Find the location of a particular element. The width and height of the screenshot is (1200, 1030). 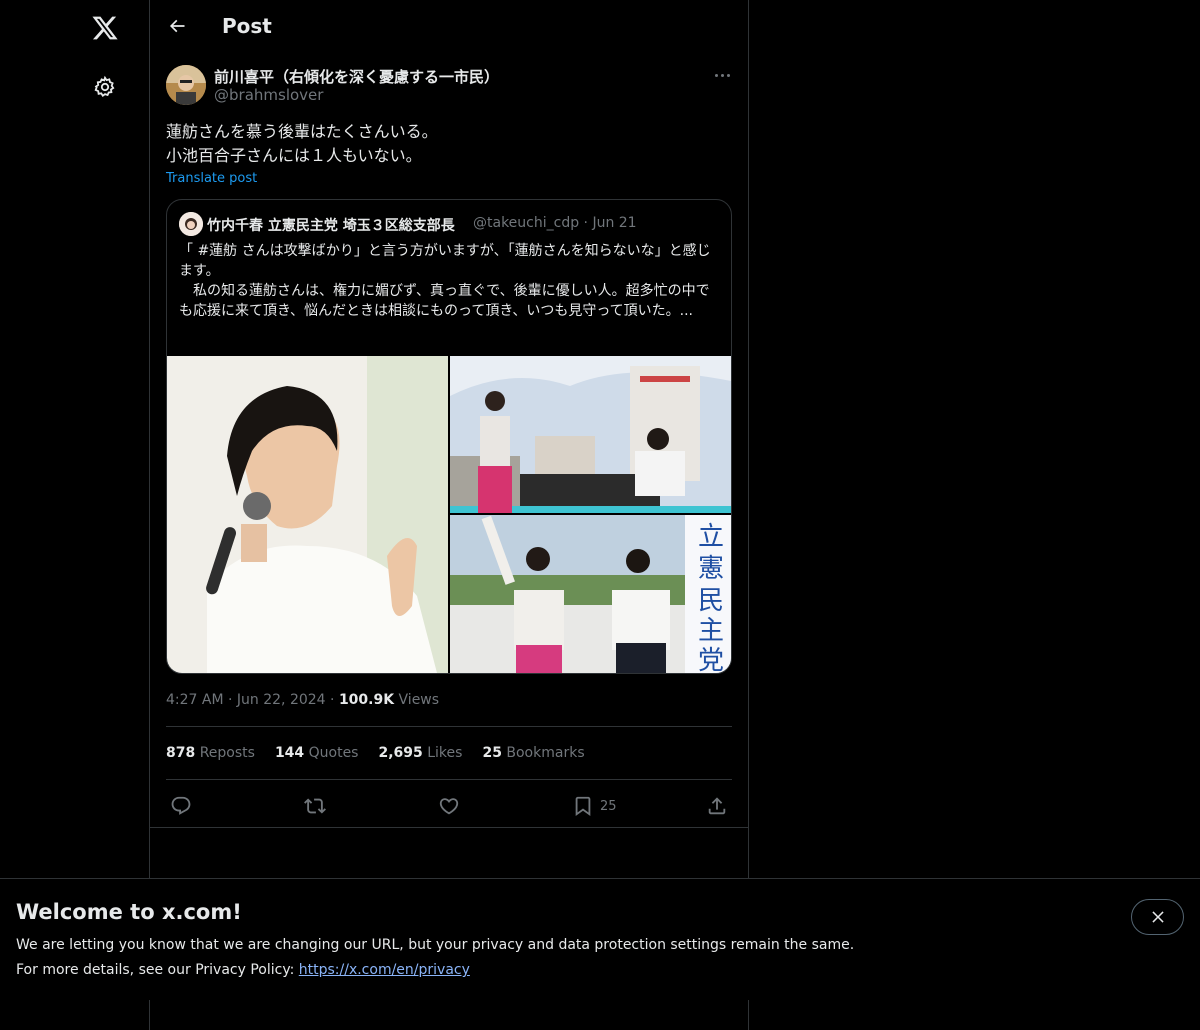

quote-author-meta: @takeuchi_cdp · Jun 21 is located at coordinates (555, 223).